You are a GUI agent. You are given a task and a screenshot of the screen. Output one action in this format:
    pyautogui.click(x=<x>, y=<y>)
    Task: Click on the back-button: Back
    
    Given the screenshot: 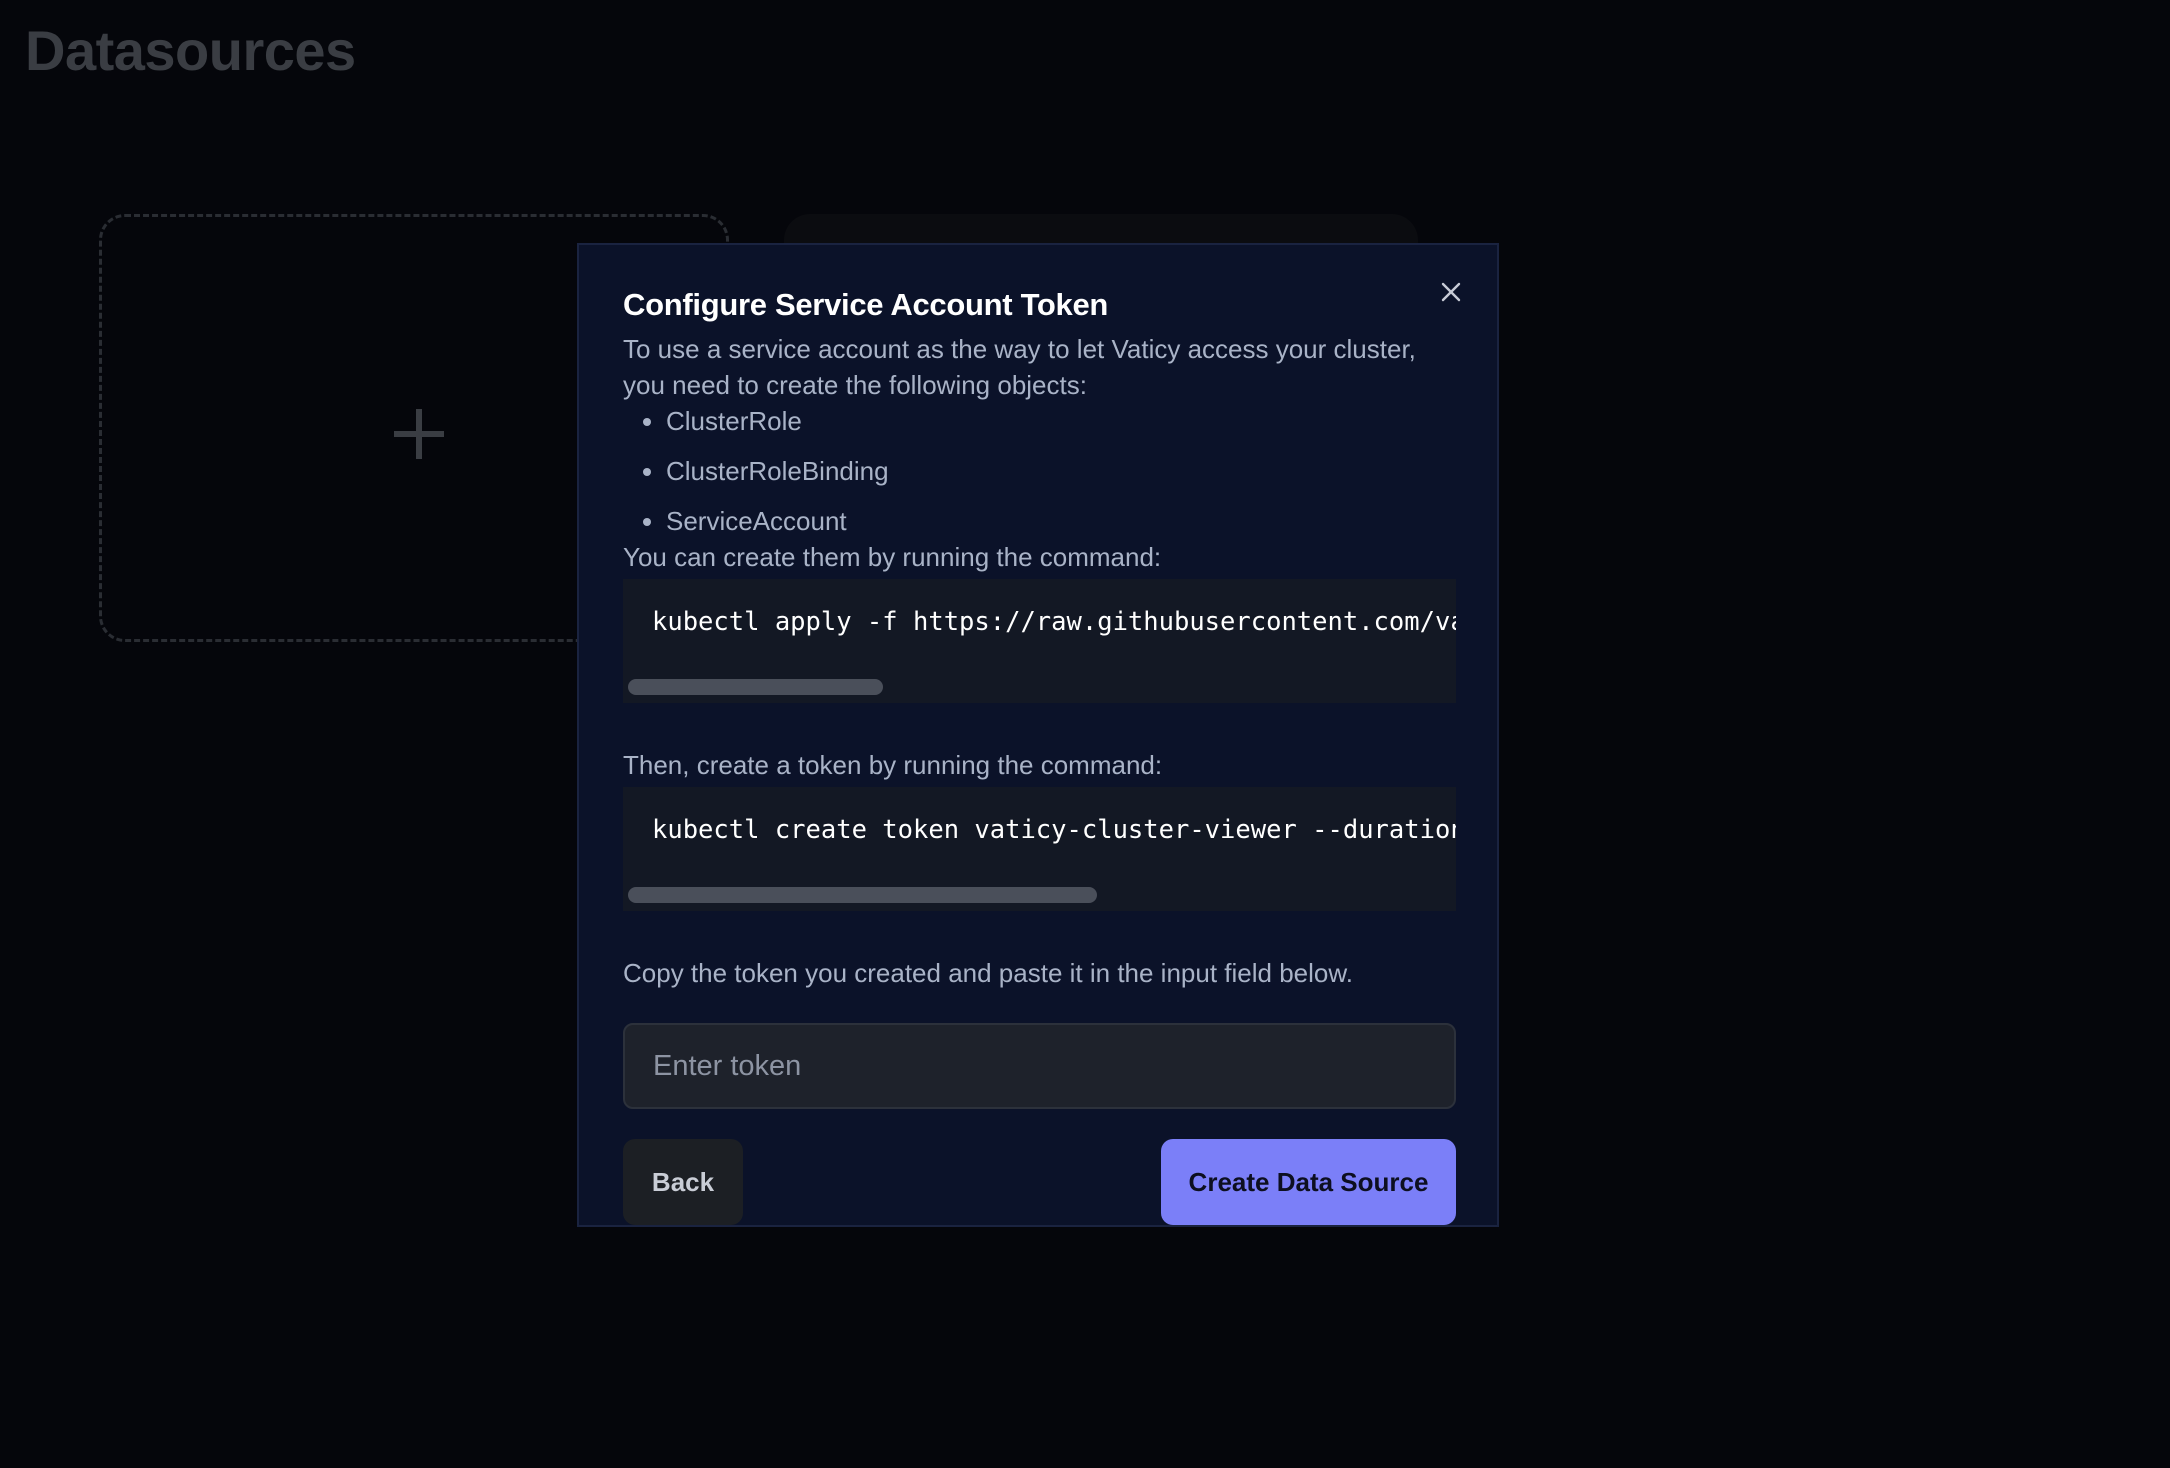 What is the action you would take?
    pyautogui.click(x=683, y=1182)
    